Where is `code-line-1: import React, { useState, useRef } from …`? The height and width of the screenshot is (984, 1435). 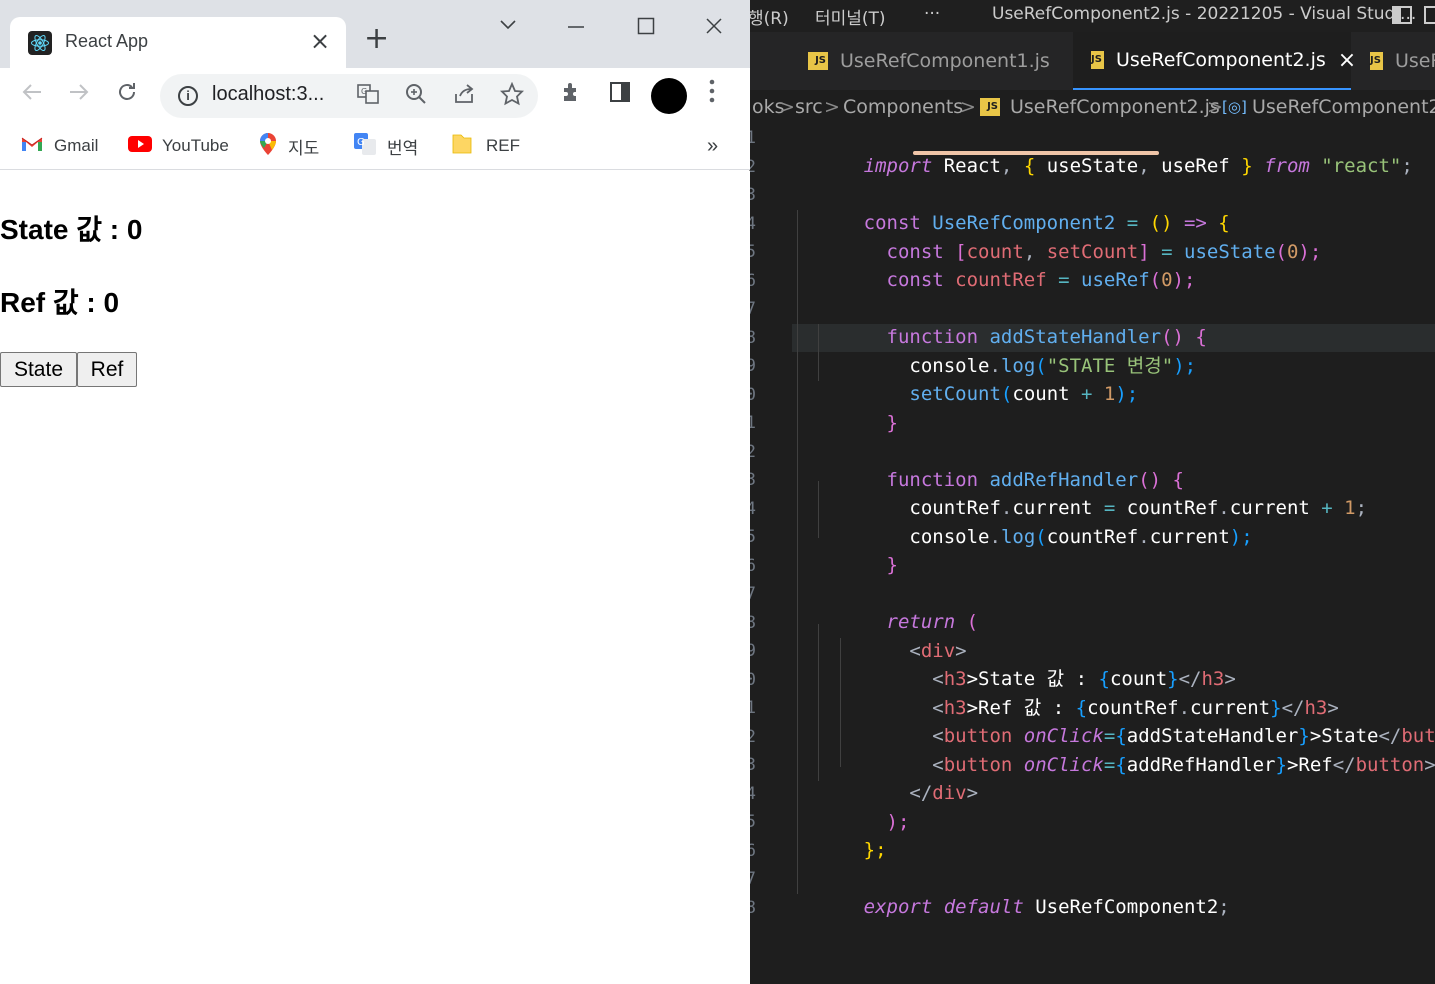 code-line-1: import React, { useState, useRef } from … is located at coordinates (1138, 166).